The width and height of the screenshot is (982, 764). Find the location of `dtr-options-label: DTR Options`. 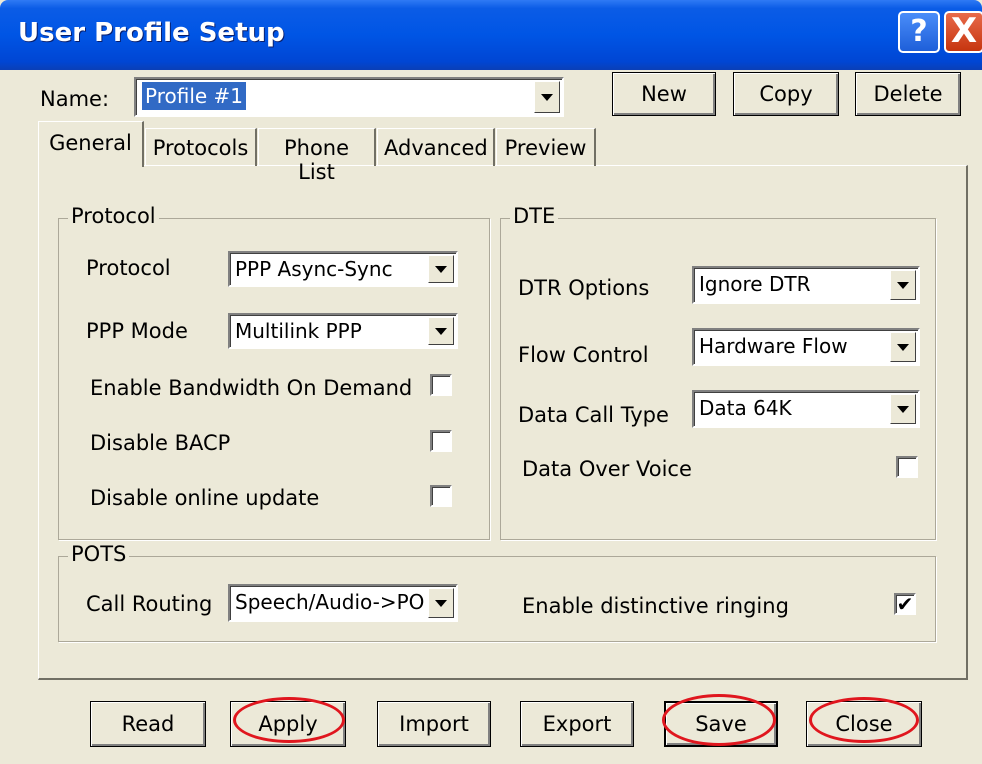

dtr-options-label: DTR Options is located at coordinates (584, 288).